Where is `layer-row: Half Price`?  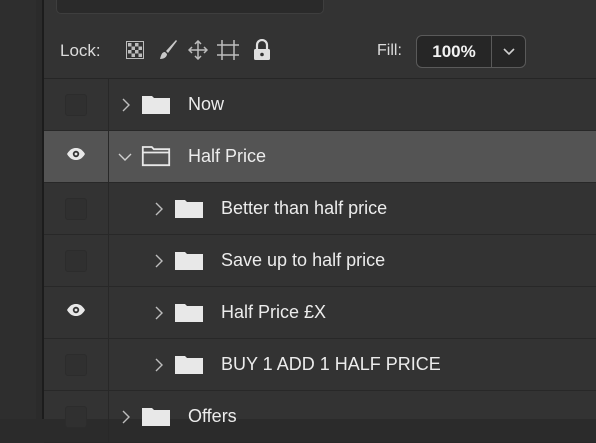
layer-row: Half Price is located at coordinates (320, 157).